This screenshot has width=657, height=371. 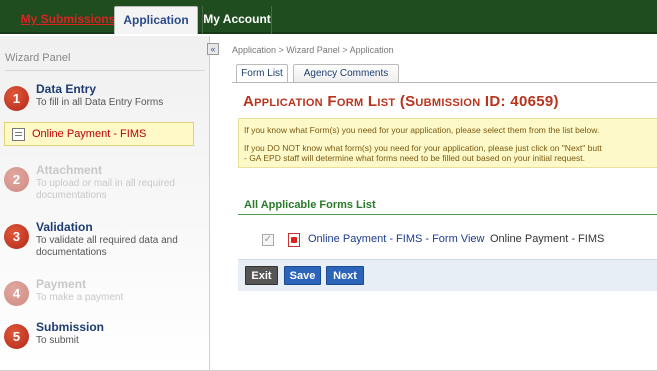 What do you see at coordinates (16, 236) in the screenshot?
I see `step-number-icon: 3` at bounding box center [16, 236].